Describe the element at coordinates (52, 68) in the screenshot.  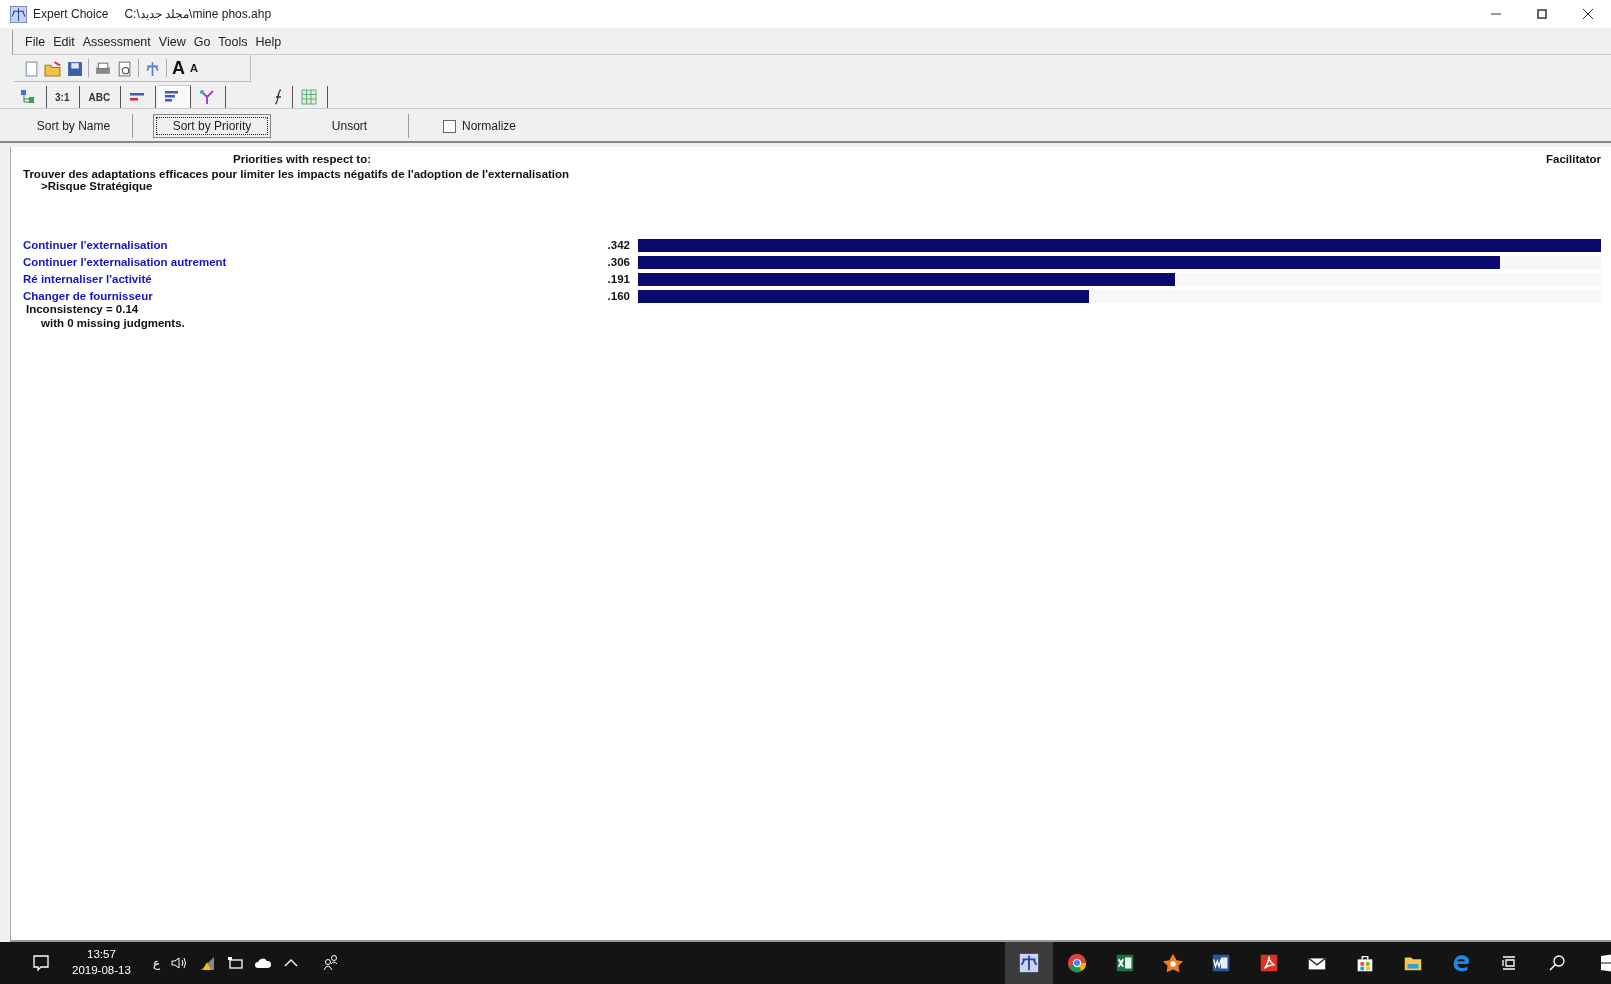
I see `open-folder-icon` at that location.